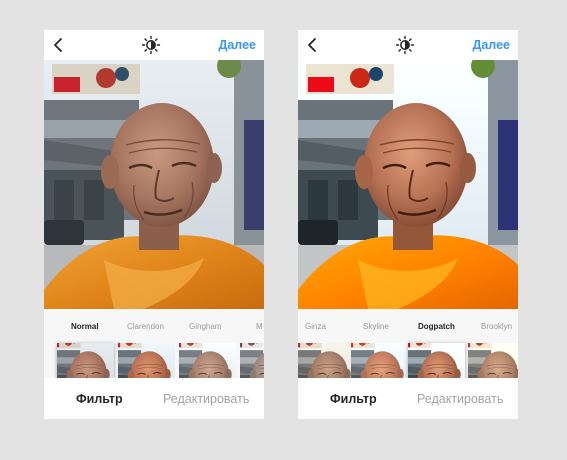 The image size is (567, 460). What do you see at coordinates (259, 326) in the screenshot?
I see `filter-label-partial: M` at bounding box center [259, 326].